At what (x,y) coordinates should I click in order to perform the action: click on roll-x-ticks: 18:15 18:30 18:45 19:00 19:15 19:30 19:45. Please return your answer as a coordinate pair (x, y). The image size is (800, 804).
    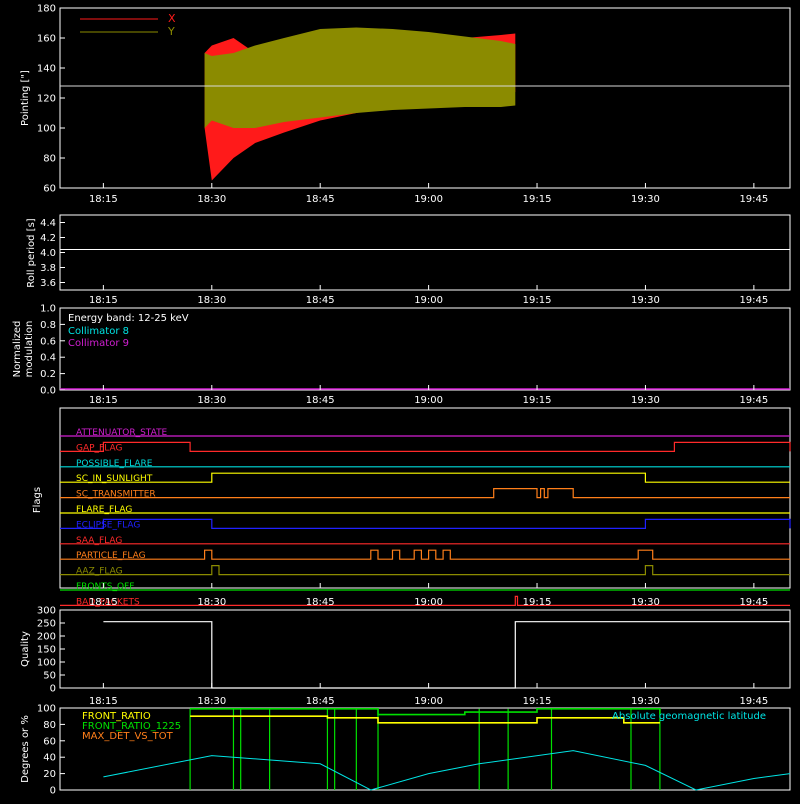
    Looking at the image, I should click on (428, 295).